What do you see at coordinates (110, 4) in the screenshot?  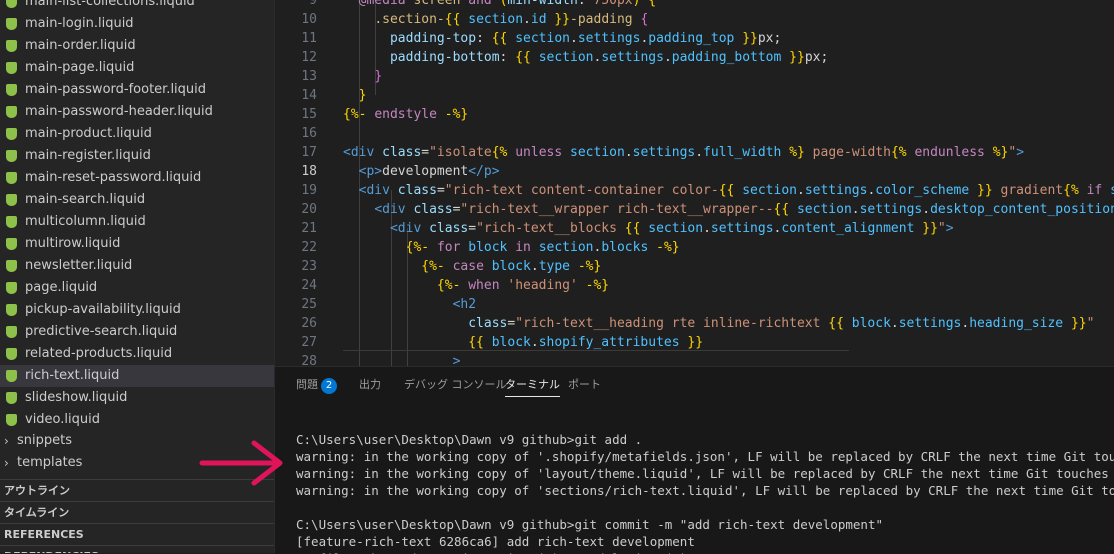 I see `file-label: main-list-collections.liquid` at bounding box center [110, 4].